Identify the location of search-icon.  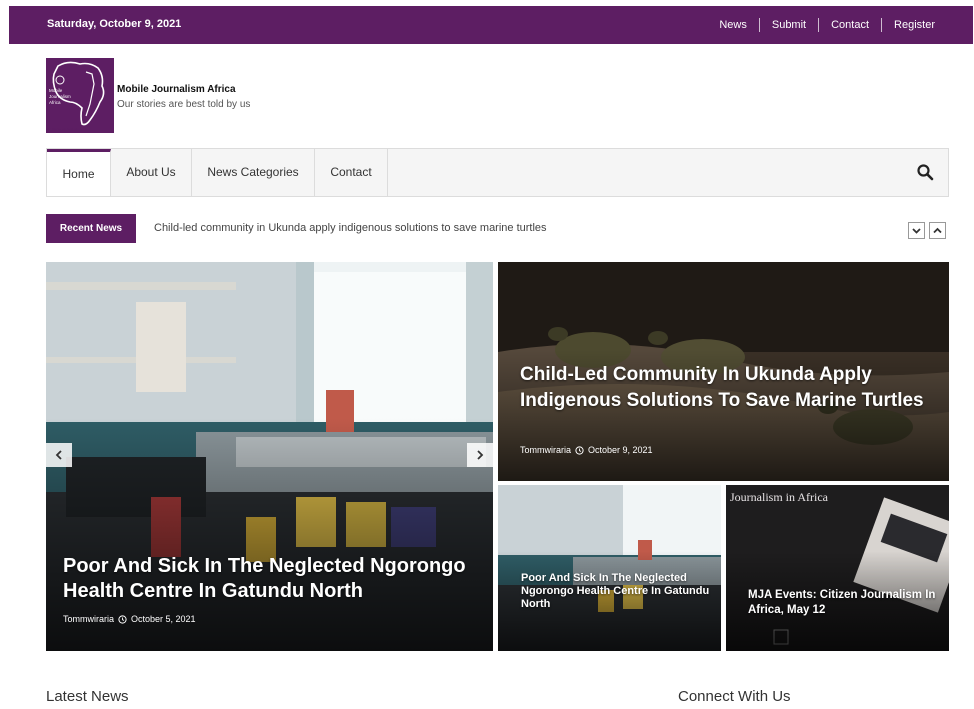
(925, 172).